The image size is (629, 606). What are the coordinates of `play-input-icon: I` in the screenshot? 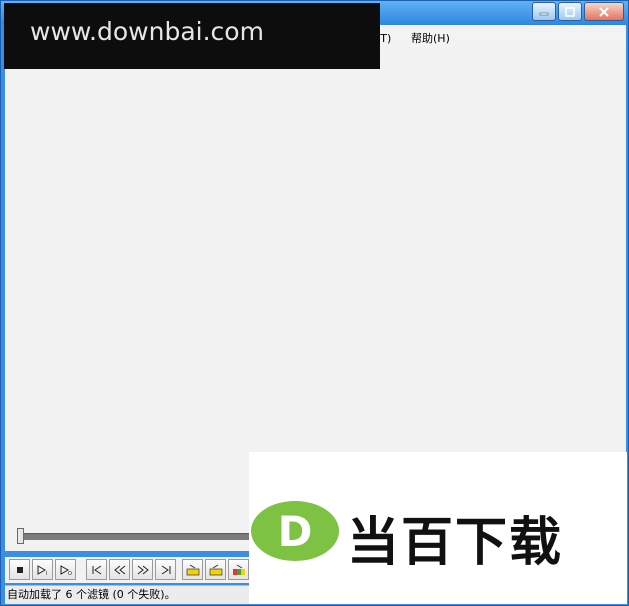 It's located at (42, 570).